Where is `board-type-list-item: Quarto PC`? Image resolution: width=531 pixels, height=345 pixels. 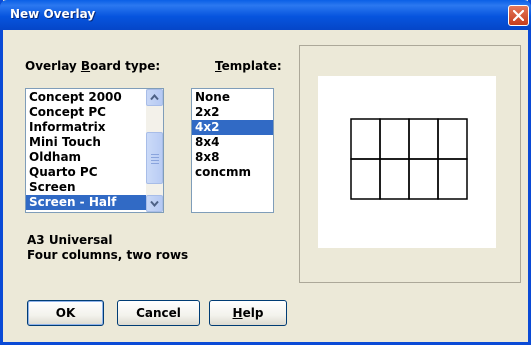 board-type-list-item: Quarto PC is located at coordinates (86, 172).